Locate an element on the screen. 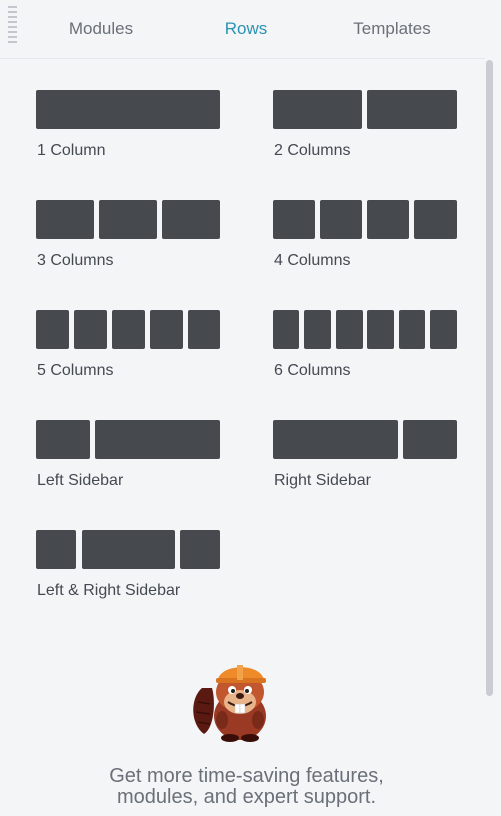  layout-label: 1 Column is located at coordinates (71, 150).